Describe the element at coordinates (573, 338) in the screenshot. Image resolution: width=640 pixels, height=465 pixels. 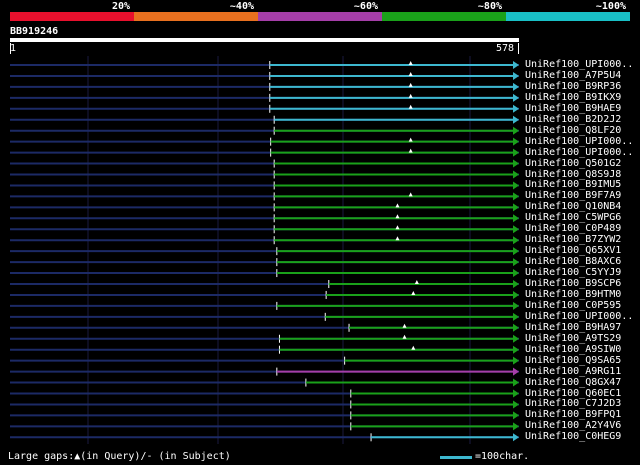
I see `hit-label: UniRef100_A9TS29` at that location.